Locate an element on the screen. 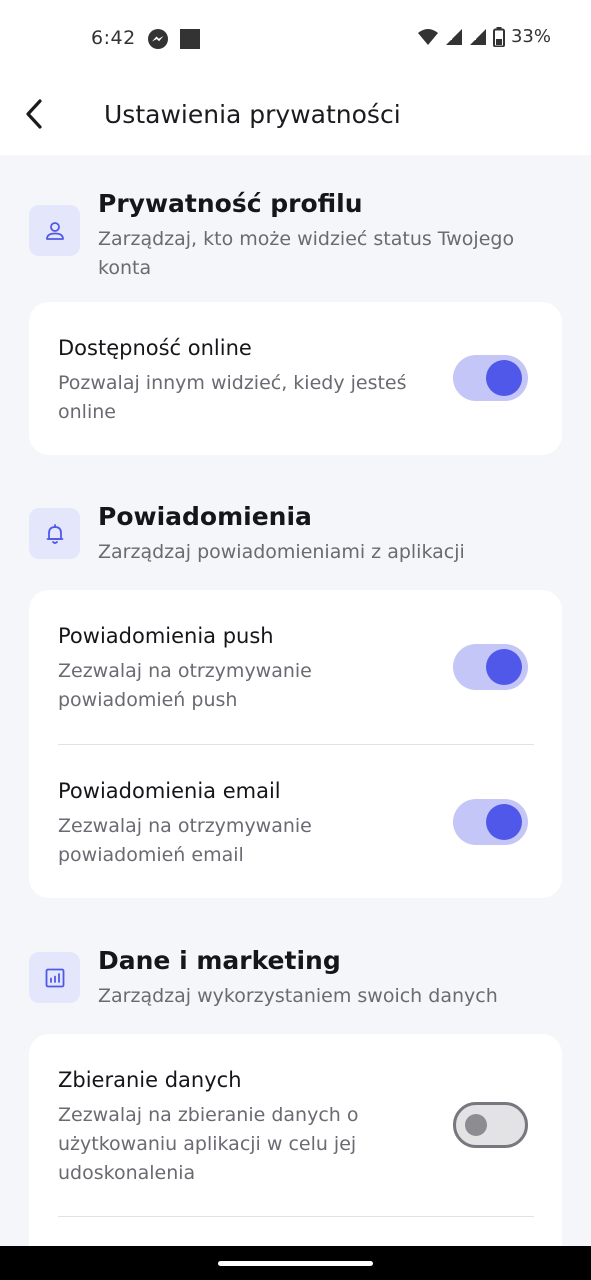  toggle-push-notifications is located at coordinates (490, 667).